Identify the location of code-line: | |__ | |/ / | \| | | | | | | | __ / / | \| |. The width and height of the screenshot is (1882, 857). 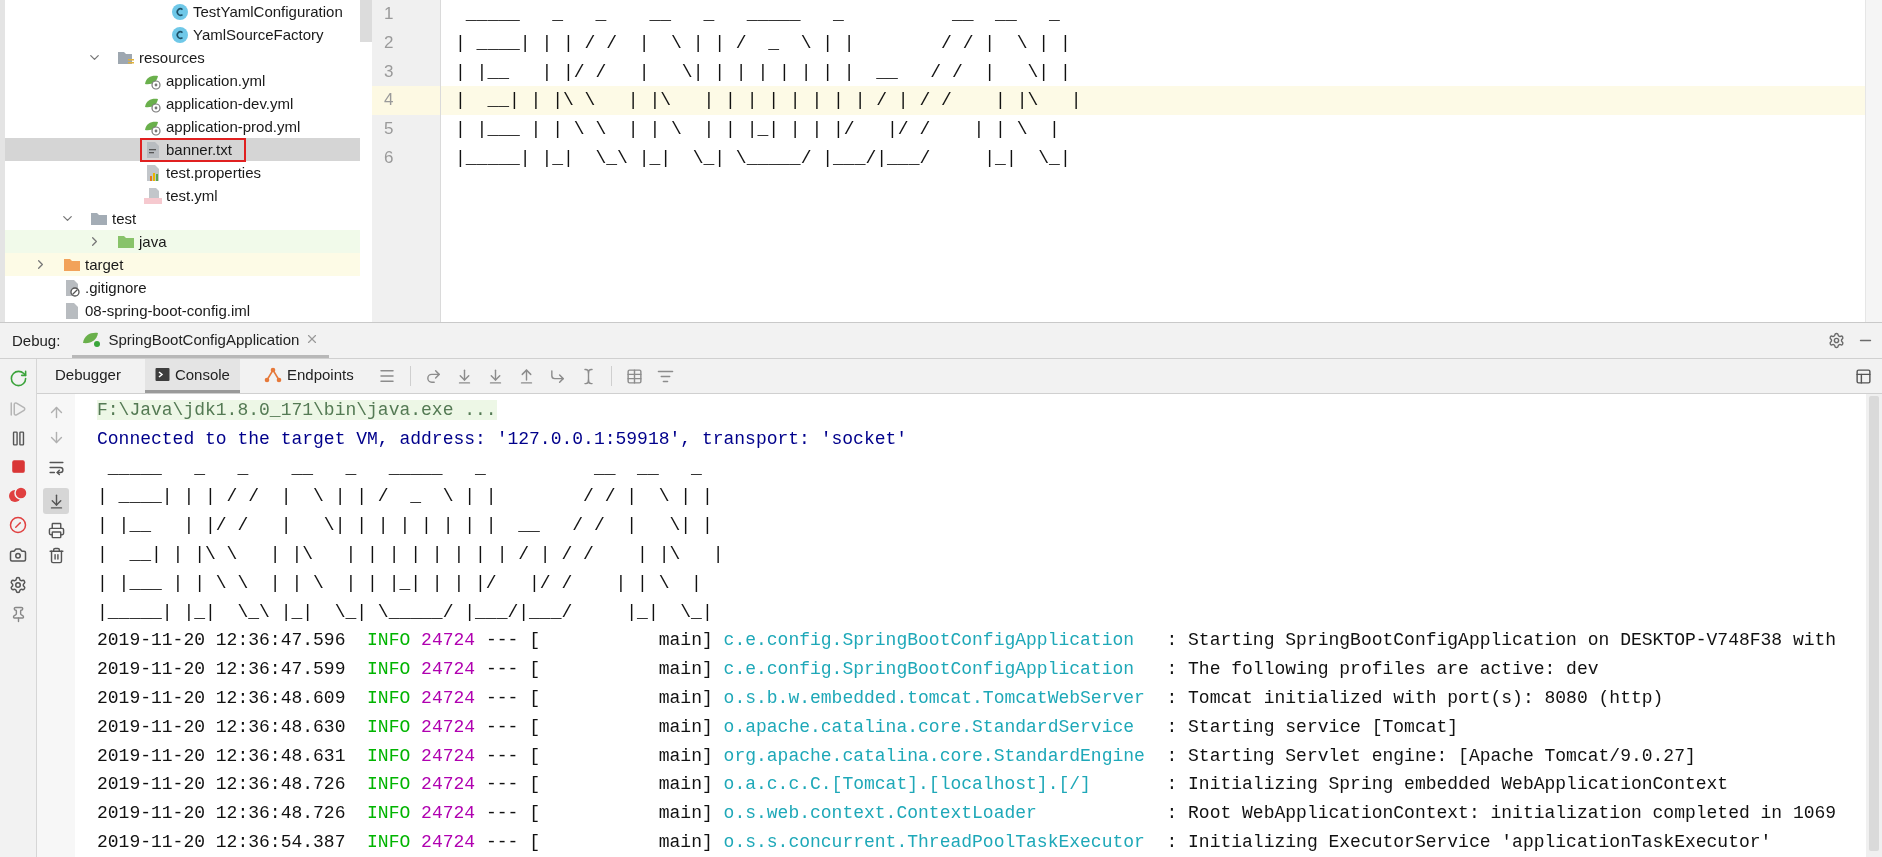
(763, 72).